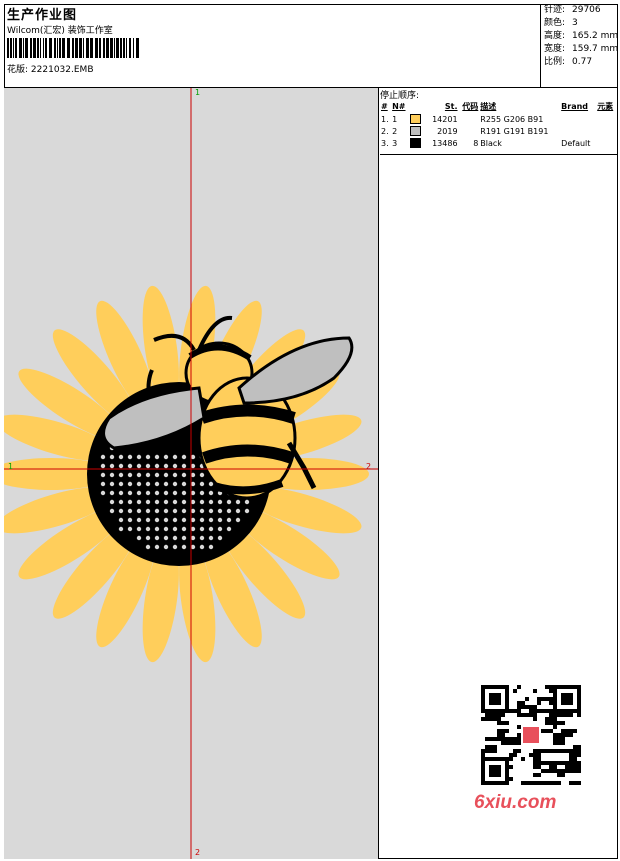  Describe the element at coordinates (498, 143) in the screenshot. I see `color-table-row: 3. 3 13486 8 Black Default` at that location.